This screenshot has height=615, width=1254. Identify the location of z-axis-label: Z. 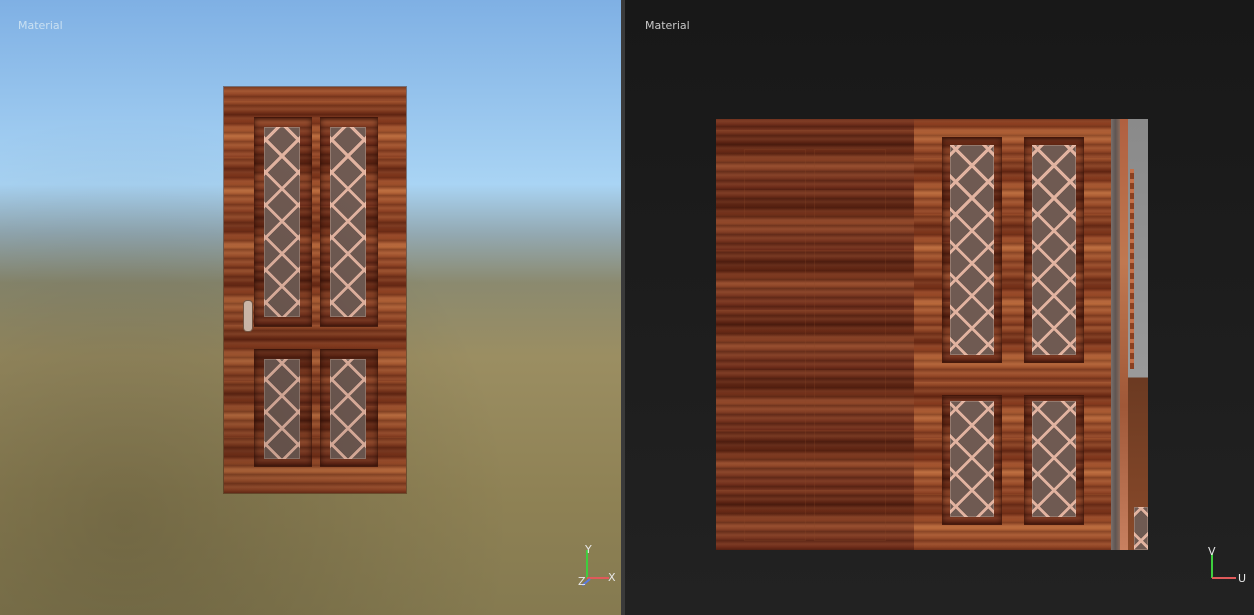
(582, 581).